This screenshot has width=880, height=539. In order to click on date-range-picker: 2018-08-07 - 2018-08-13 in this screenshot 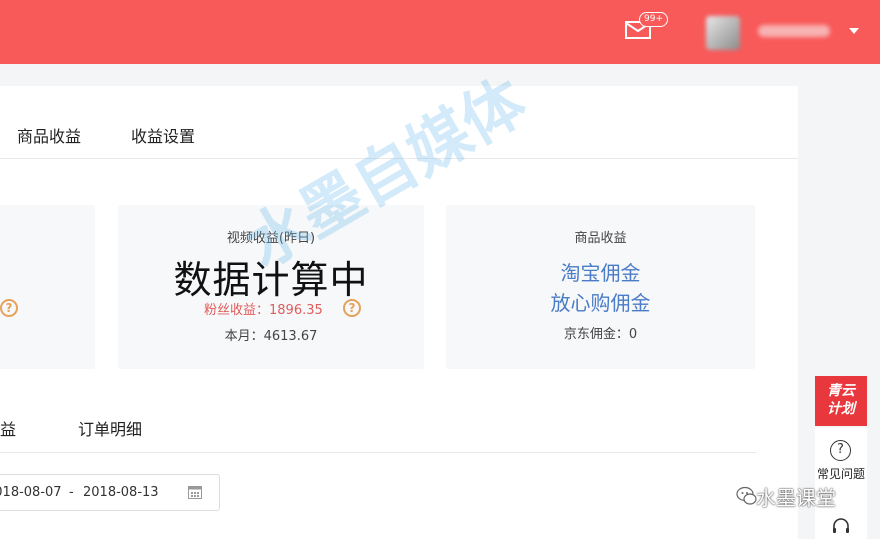, I will do `click(110, 492)`.